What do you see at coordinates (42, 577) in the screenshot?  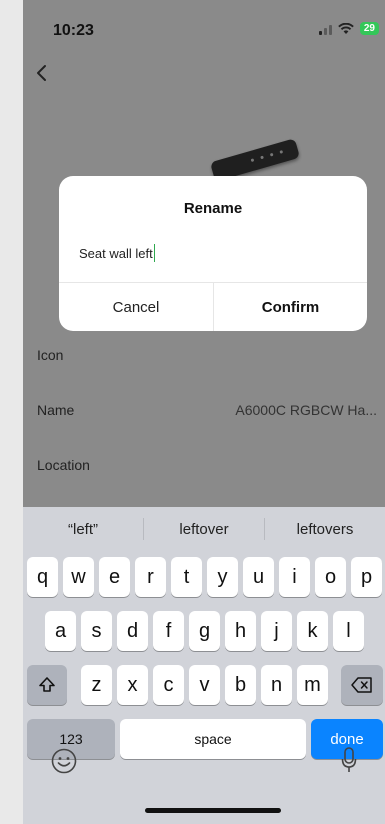 I see `key-q: q` at bounding box center [42, 577].